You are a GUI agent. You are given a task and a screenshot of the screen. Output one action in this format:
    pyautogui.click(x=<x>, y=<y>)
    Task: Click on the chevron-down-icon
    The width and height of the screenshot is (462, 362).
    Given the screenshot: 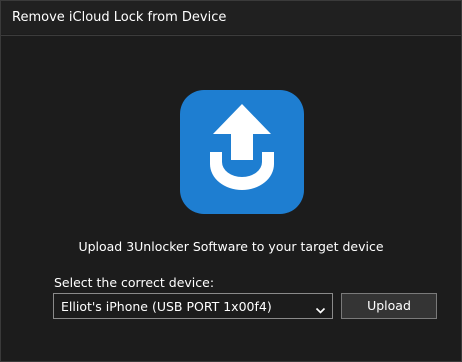 What is the action you would take?
    pyautogui.click(x=320, y=307)
    